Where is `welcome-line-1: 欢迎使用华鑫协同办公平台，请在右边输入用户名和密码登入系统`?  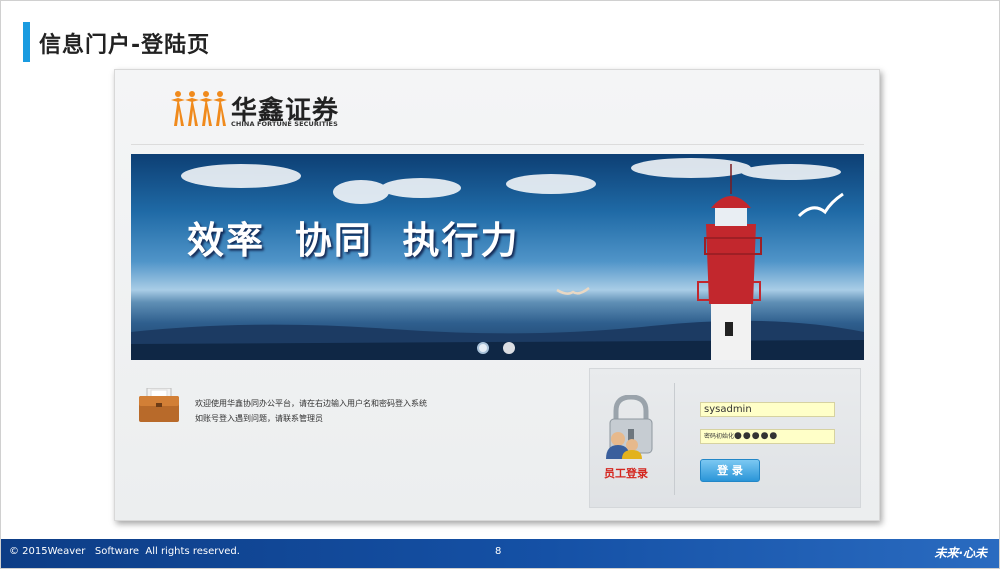 welcome-line-1: 欢迎使用华鑫协同办公平台，请在右边输入用户名和密码登入系统 is located at coordinates (311, 403).